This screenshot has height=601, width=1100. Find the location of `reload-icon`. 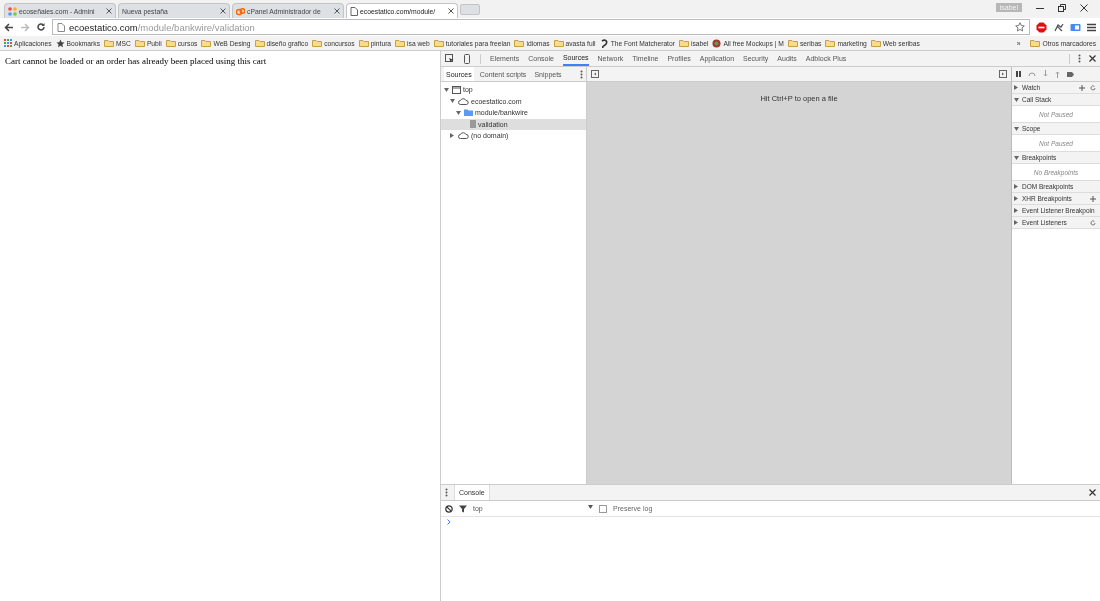

reload-icon is located at coordinates (41, 27).